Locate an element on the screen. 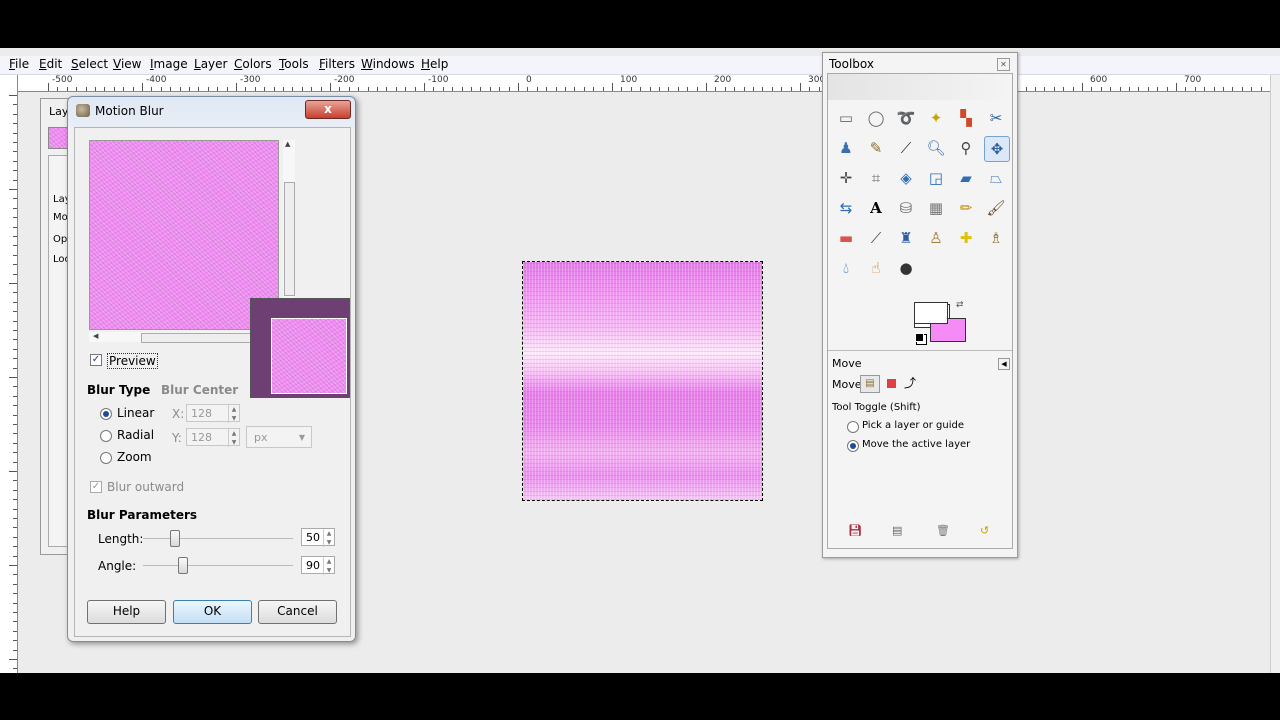 This screenshot has width=1280, height=720. flip-icon: ⇆ is located at coordinates (846, 208).